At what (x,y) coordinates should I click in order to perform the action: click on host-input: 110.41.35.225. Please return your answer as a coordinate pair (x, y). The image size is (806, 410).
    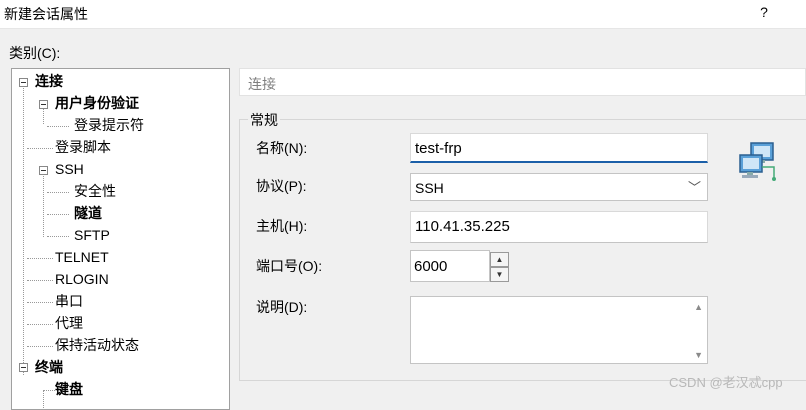
    Looking at the image, I should click on (559, 227).